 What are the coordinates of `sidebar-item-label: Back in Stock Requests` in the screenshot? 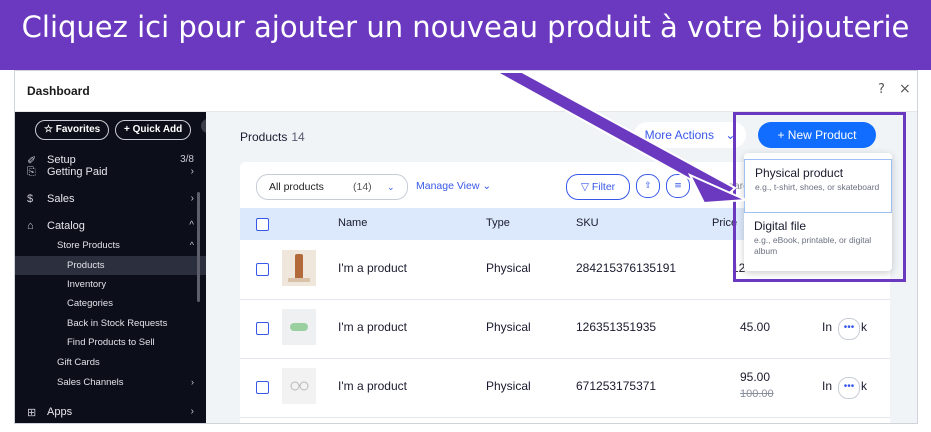 It's located at (117, 323).